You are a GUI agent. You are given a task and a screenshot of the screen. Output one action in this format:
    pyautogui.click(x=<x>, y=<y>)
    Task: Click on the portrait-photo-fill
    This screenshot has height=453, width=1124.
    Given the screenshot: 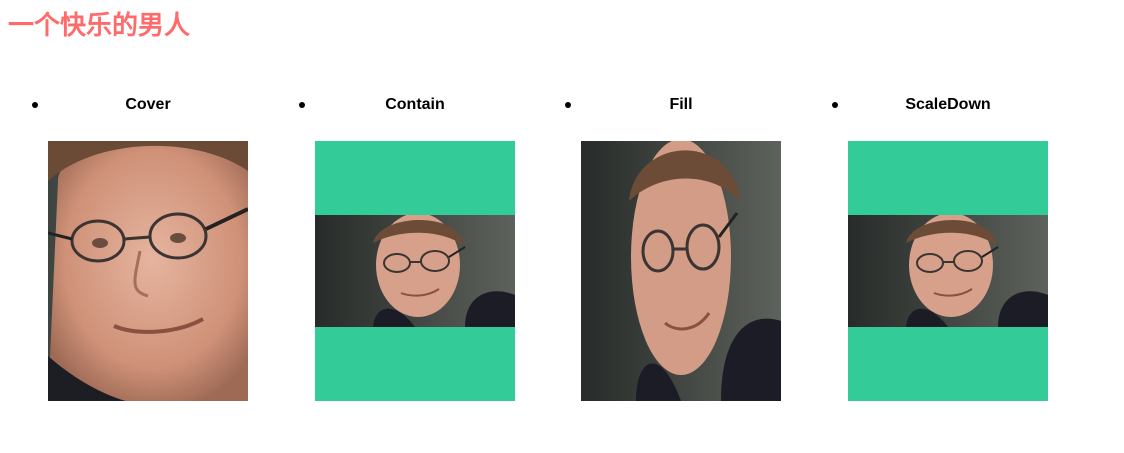 What is the action you would take?
    pyautogui.click(x=681, y=271)
    